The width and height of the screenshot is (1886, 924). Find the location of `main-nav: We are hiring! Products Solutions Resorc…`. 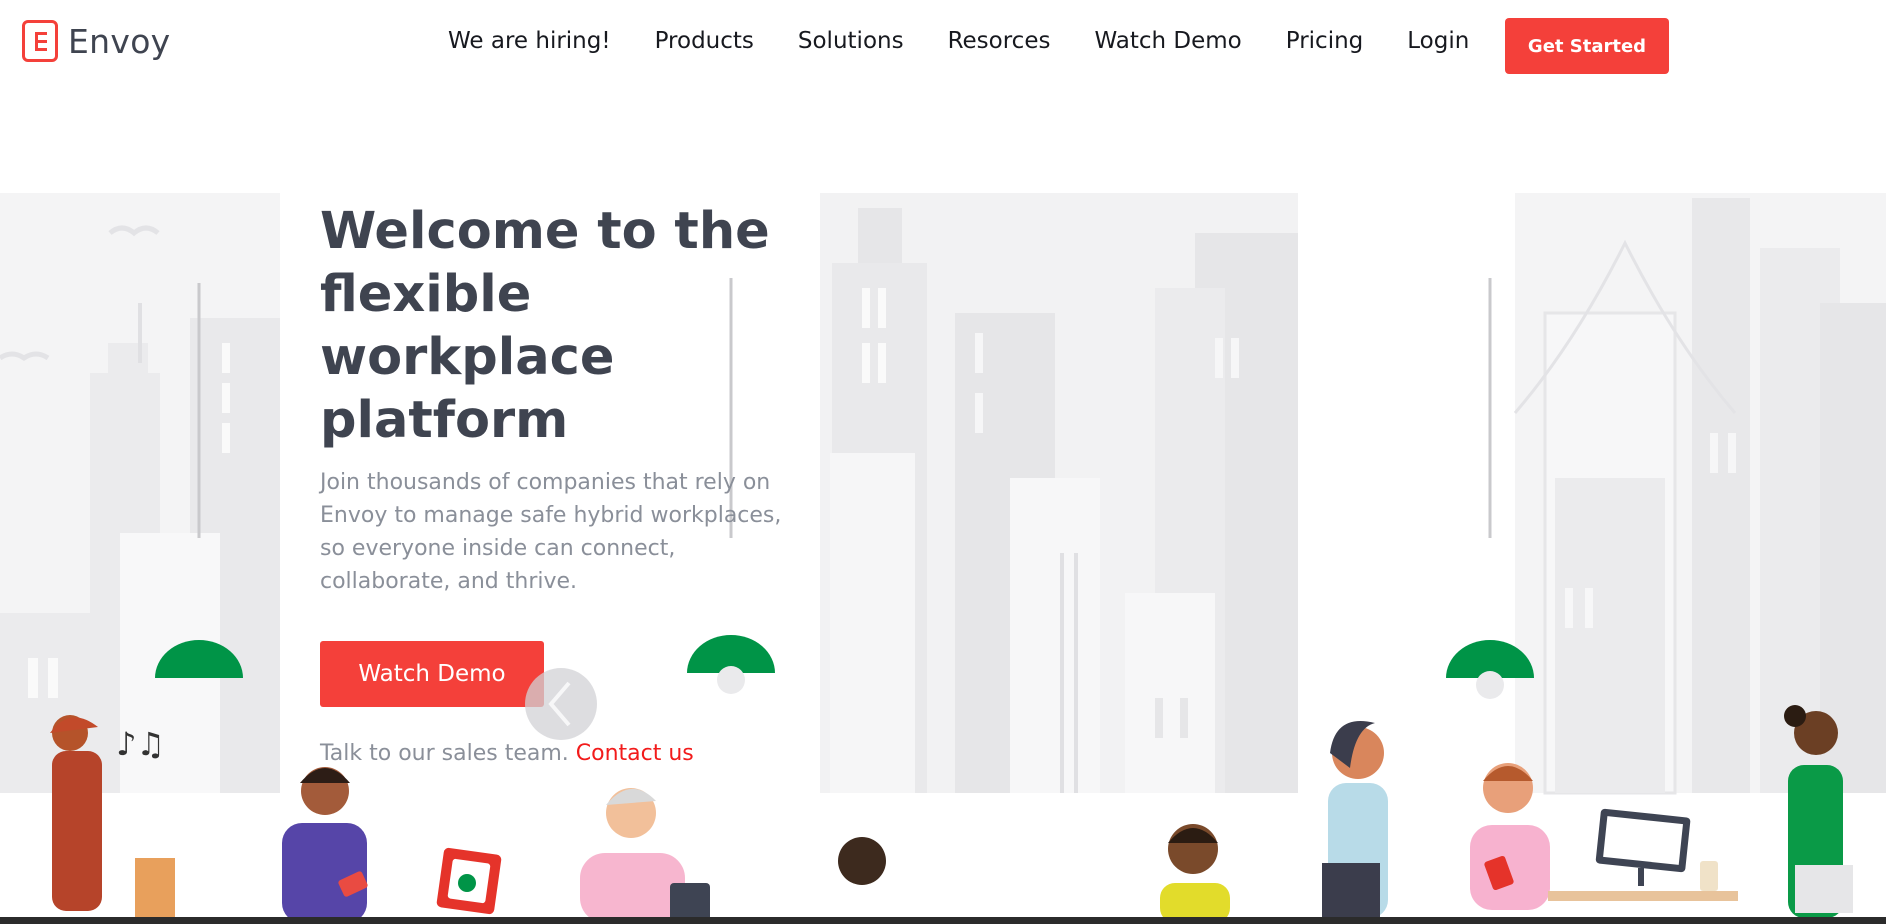

main-nav: We are hiring! Products Solutions Resorc… is located at coordinates (980, 41).